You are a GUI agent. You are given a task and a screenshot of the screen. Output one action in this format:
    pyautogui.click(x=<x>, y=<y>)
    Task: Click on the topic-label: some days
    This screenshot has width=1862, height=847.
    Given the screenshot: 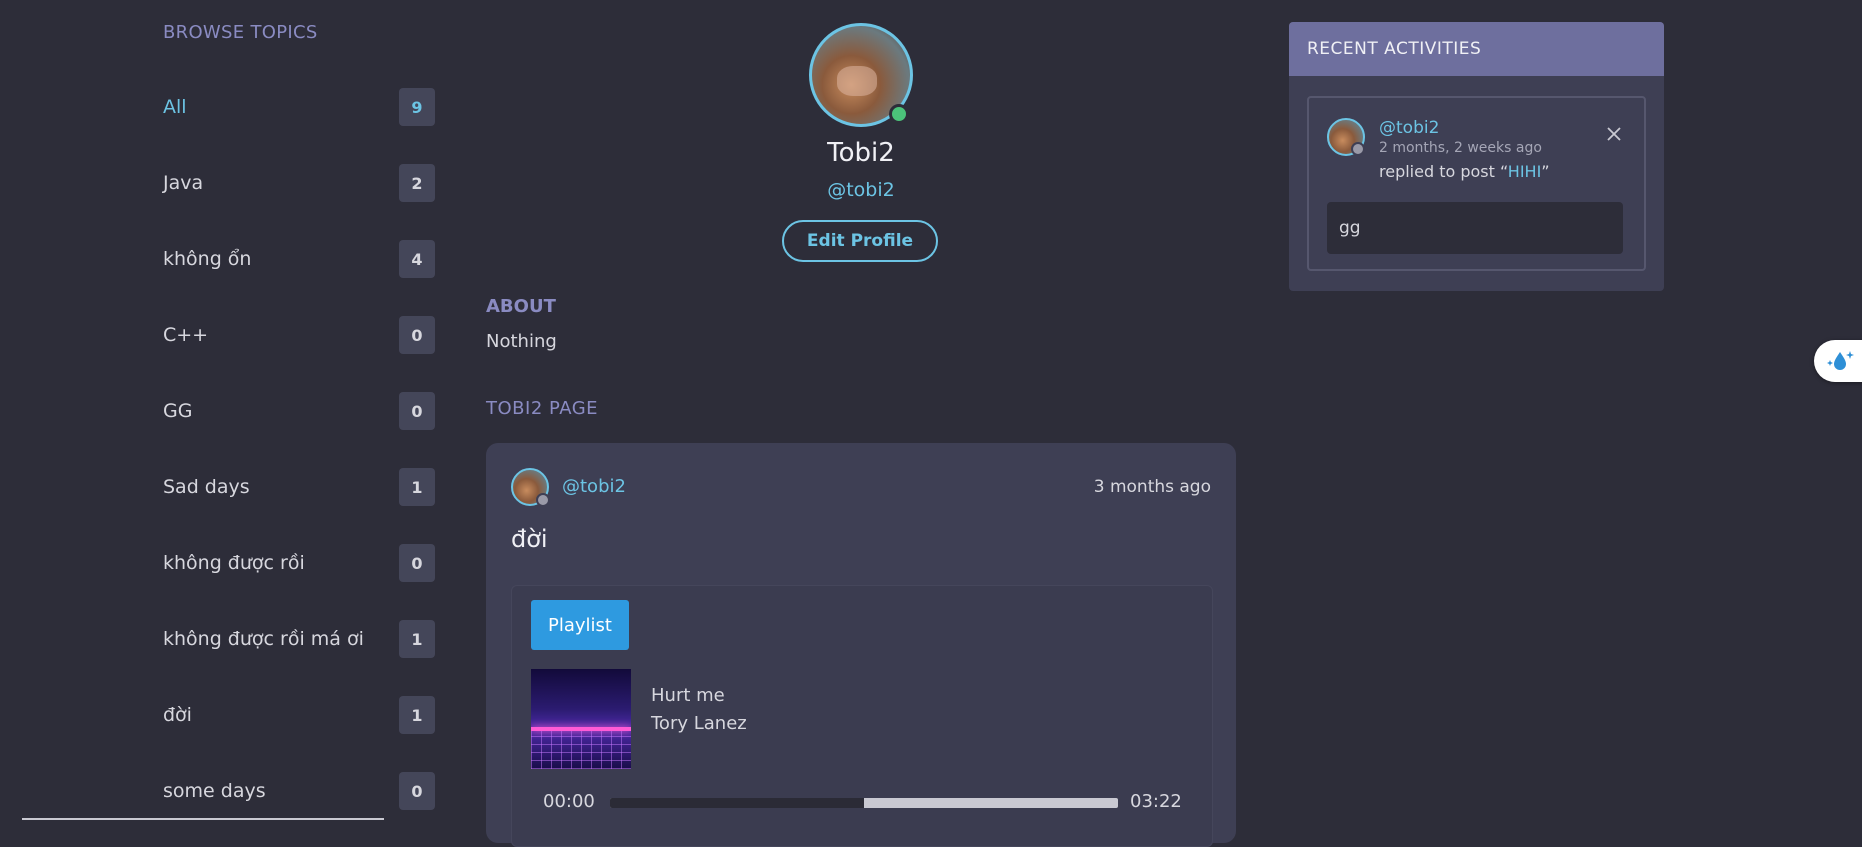 What is the action you would take?
    pyautogui.click(x=214, y=791)
    